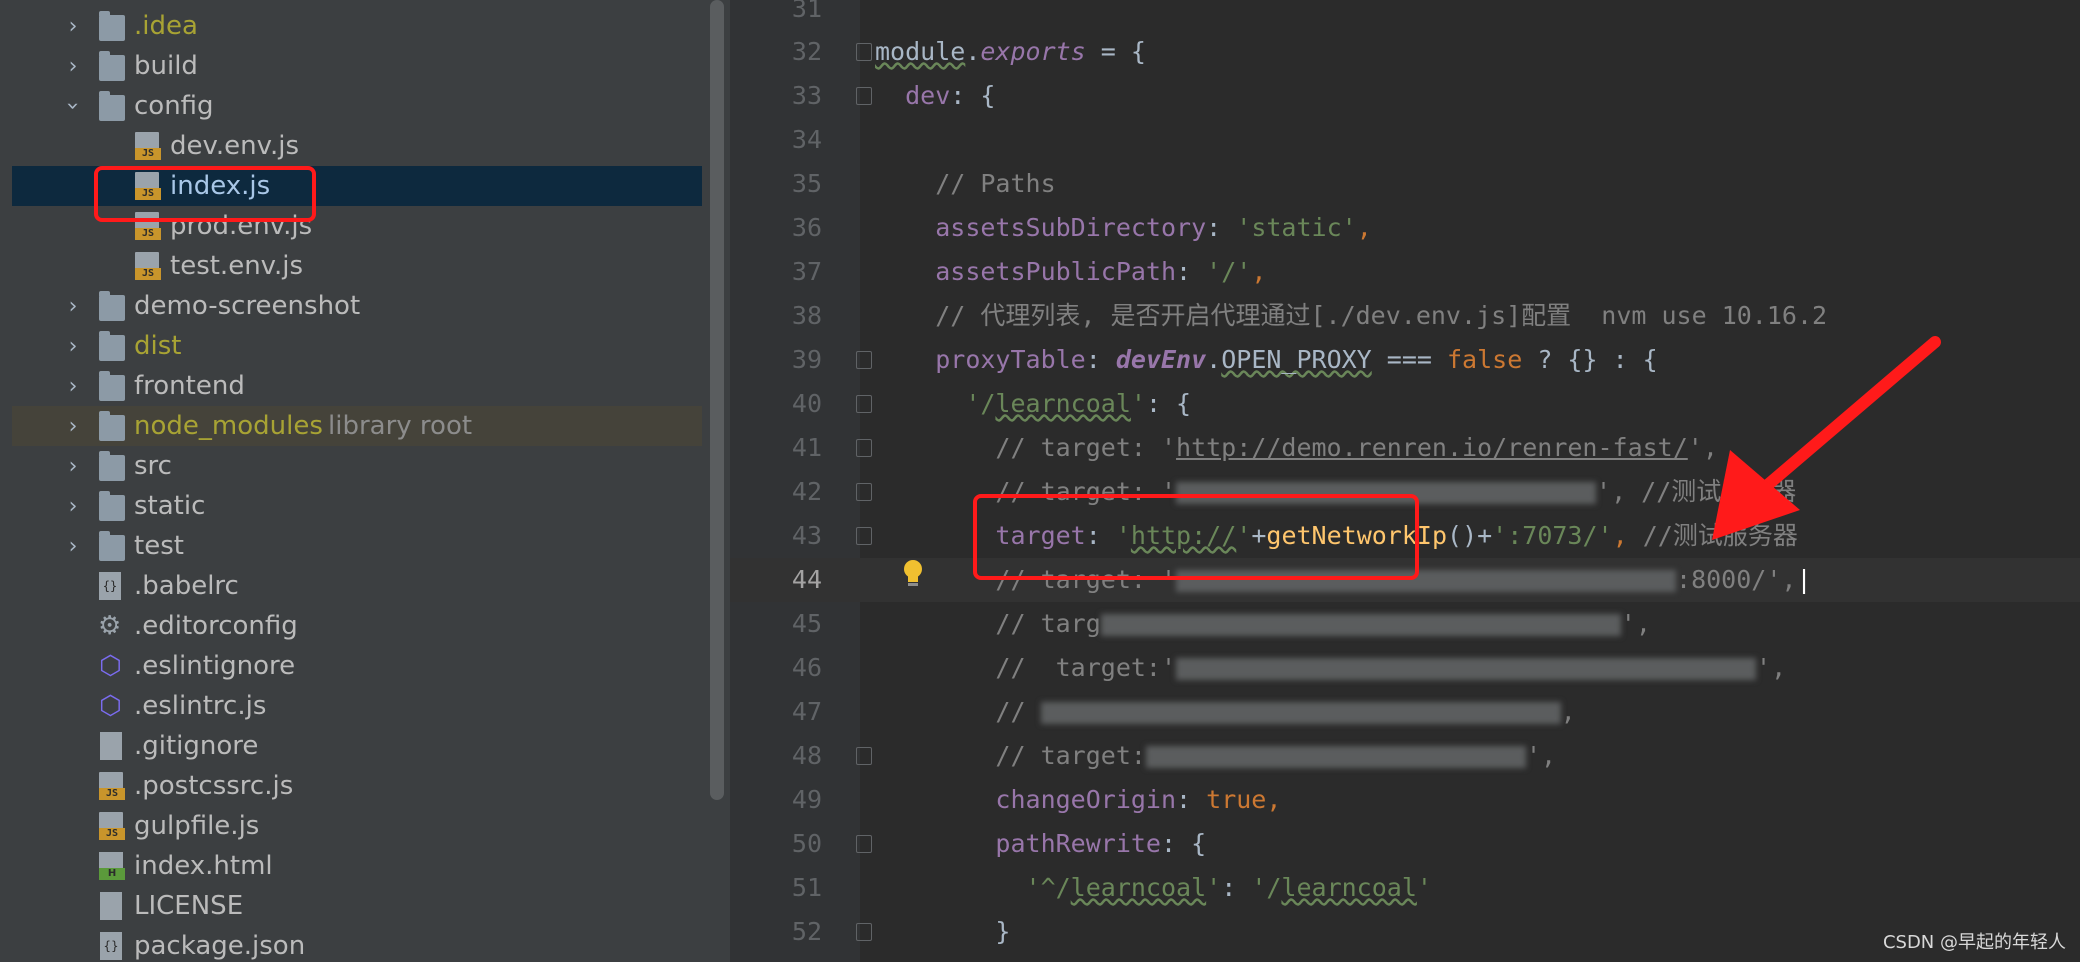 The height and width of the screenshot is (962, 2080). Describe the element at coordinates (913, 574) in the screenshot. I see `lightbulb-icon` at that location.